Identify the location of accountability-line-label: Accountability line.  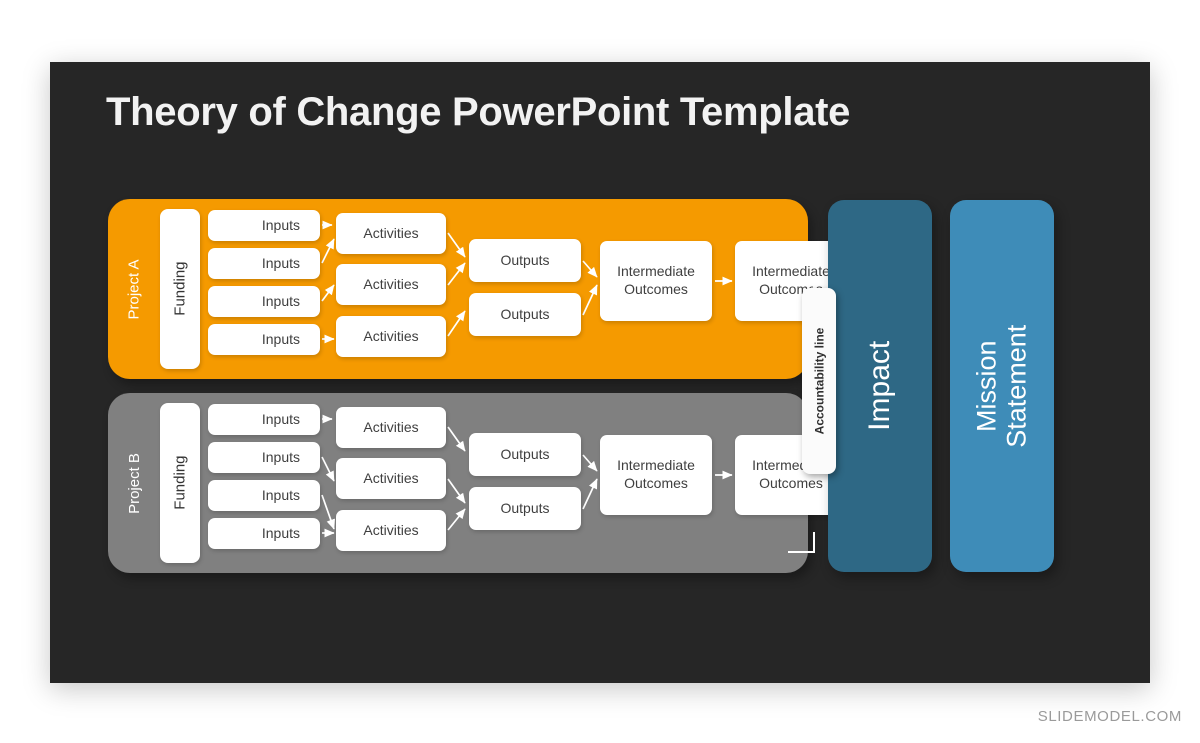
(819, 381).